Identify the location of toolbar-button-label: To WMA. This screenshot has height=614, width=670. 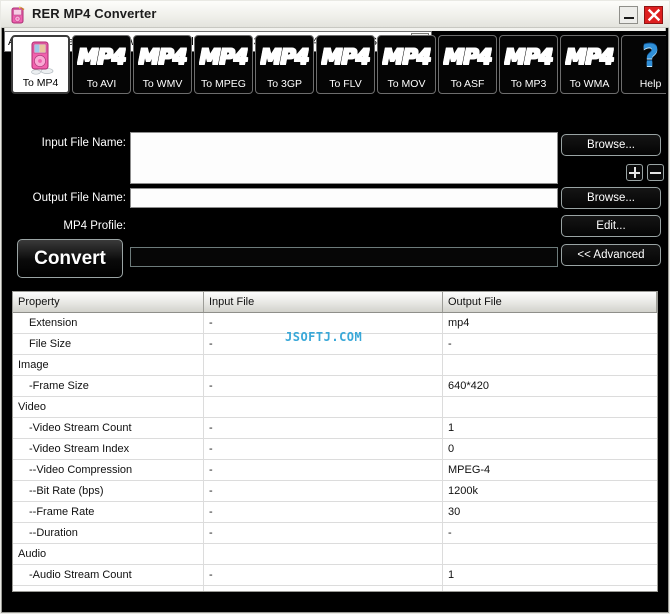
(589, 84).